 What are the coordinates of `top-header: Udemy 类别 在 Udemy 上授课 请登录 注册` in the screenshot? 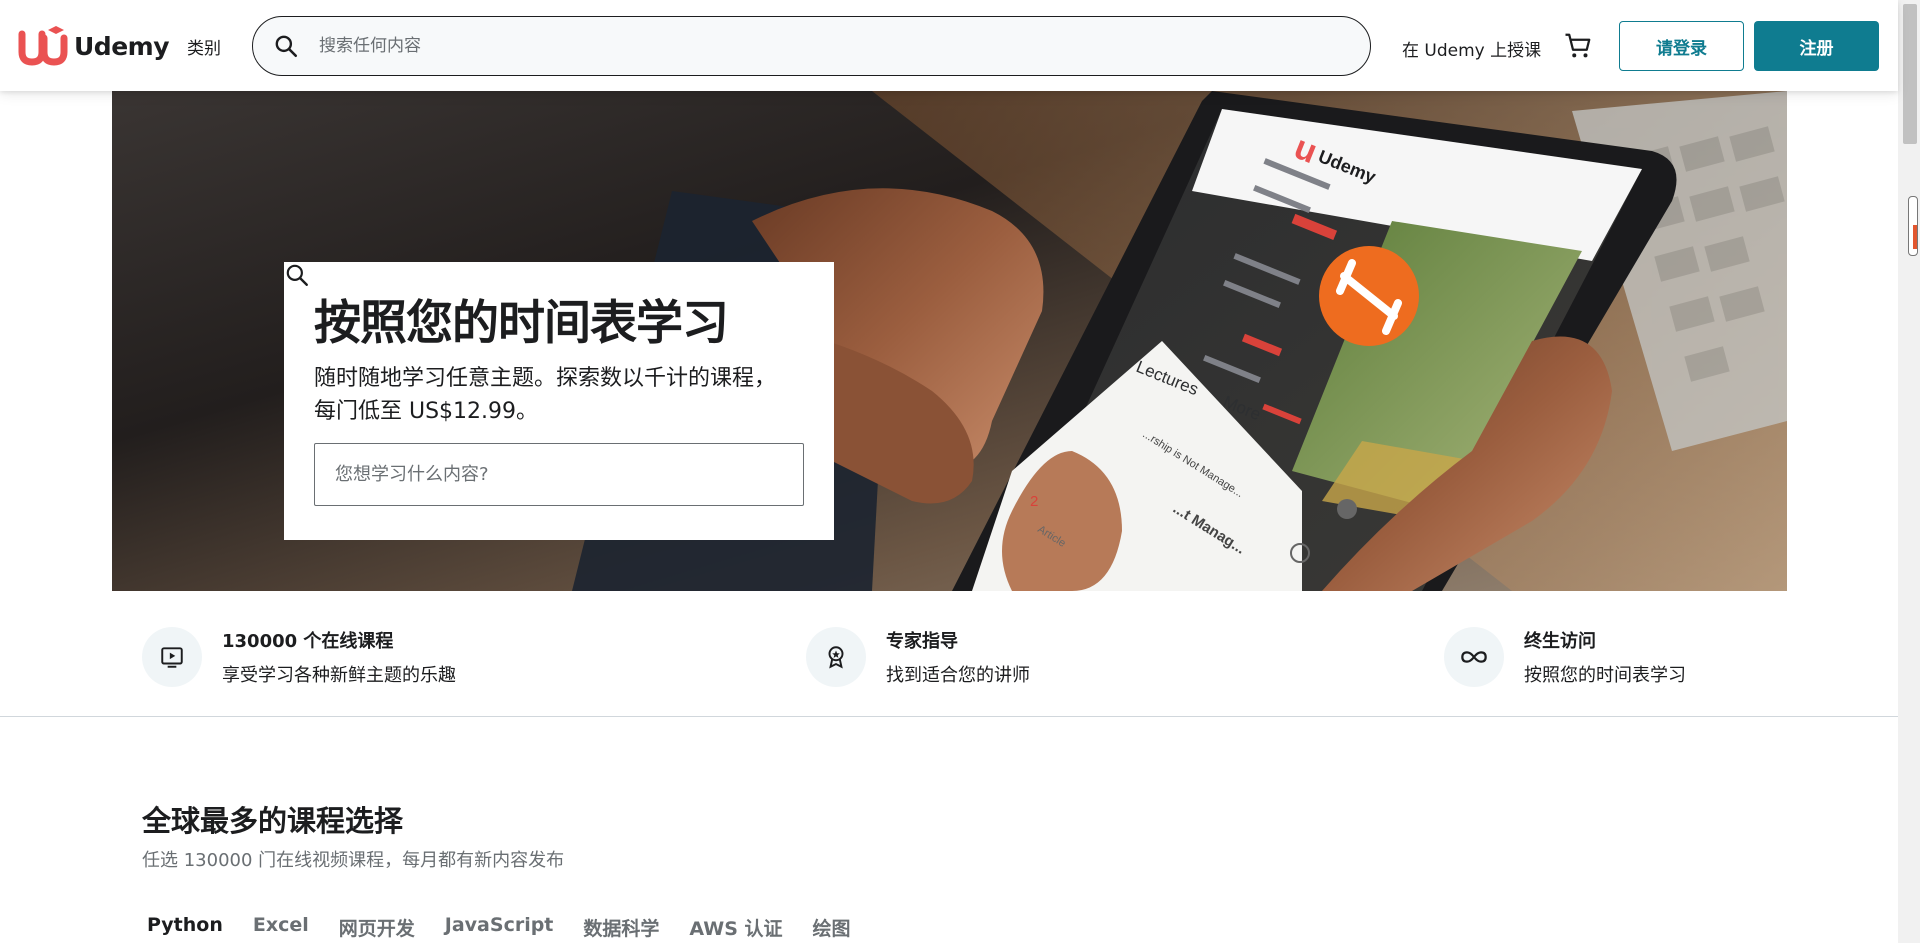 It's located at (949, 45).